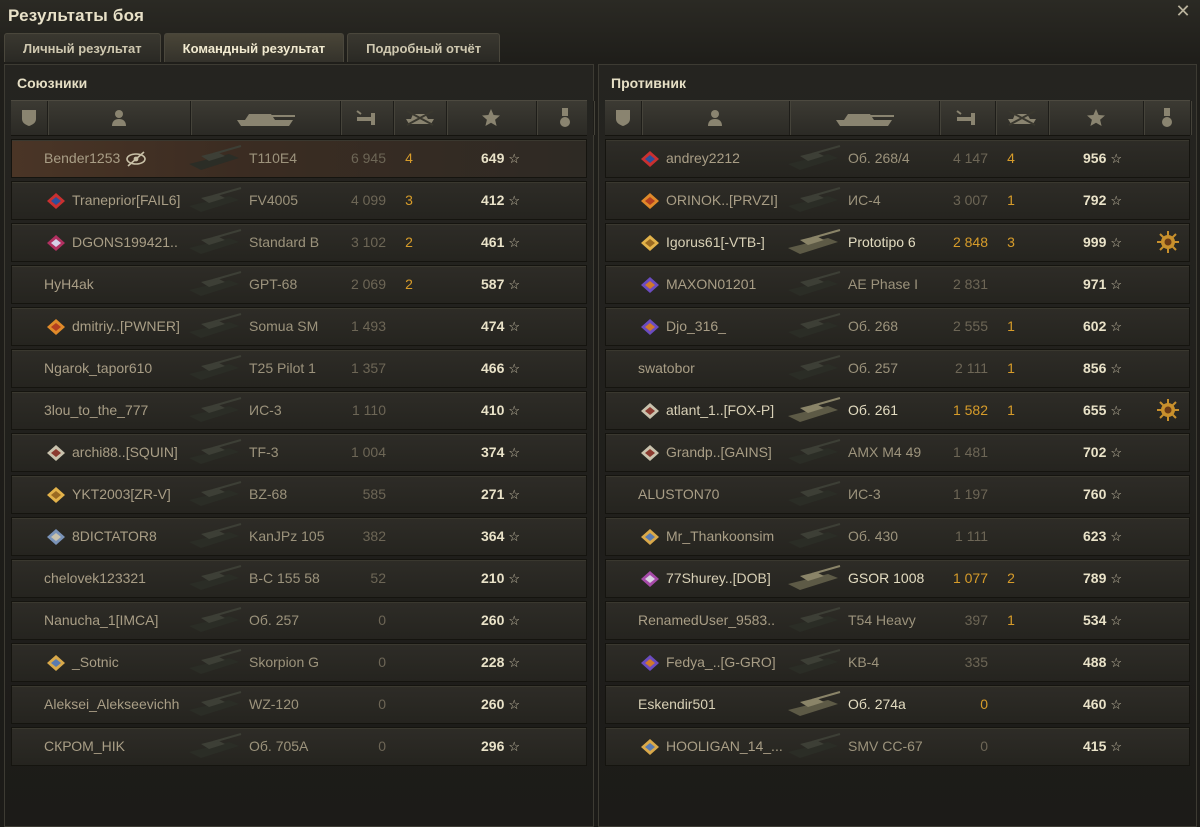  I want to click on player-name: andrey2212, so click(703, 158).